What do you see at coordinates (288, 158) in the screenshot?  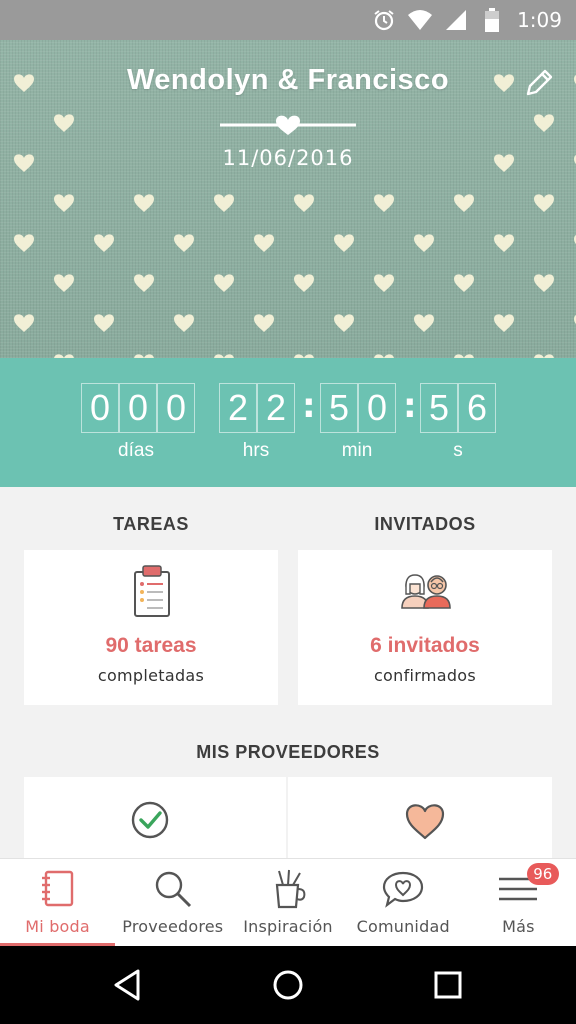 I see `wedding-date: 11/06/2016` at bounding box center [288, 158].